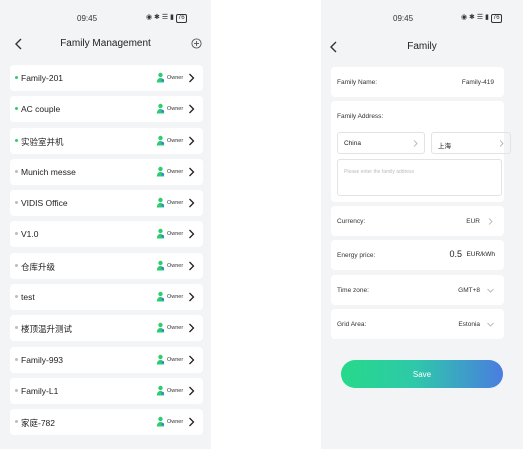 The height and width of the screenshot is (449, 523). I want to click on family-name-row: Family Name: Family-419, so click(417, 82).